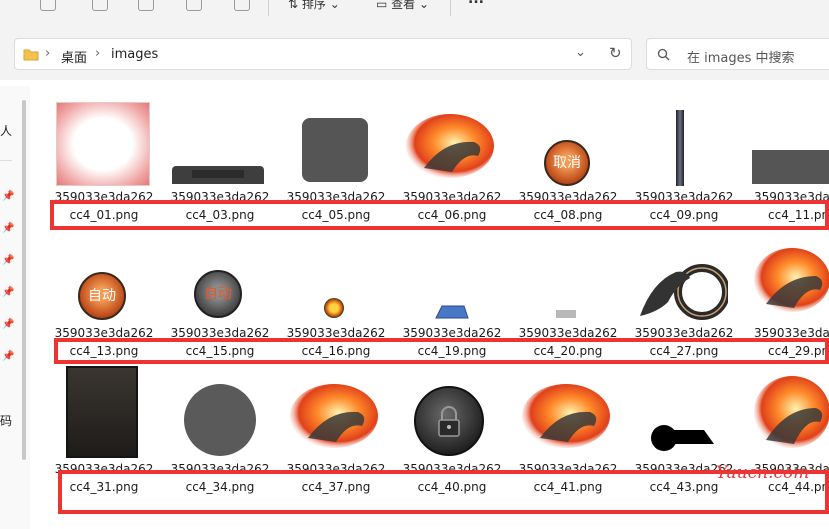 The image size is (829, 529). I want to click on sort-button: ⇅ 排序 ⌄, so click(314, 6).